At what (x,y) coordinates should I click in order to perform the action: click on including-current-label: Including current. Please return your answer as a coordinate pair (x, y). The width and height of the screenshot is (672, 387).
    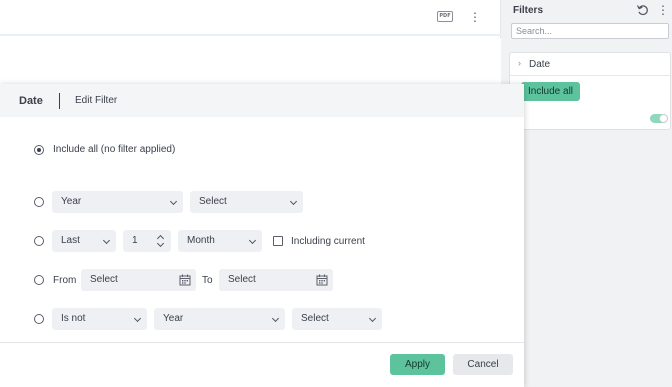
    Looking at the image, I should click on (328, 241).